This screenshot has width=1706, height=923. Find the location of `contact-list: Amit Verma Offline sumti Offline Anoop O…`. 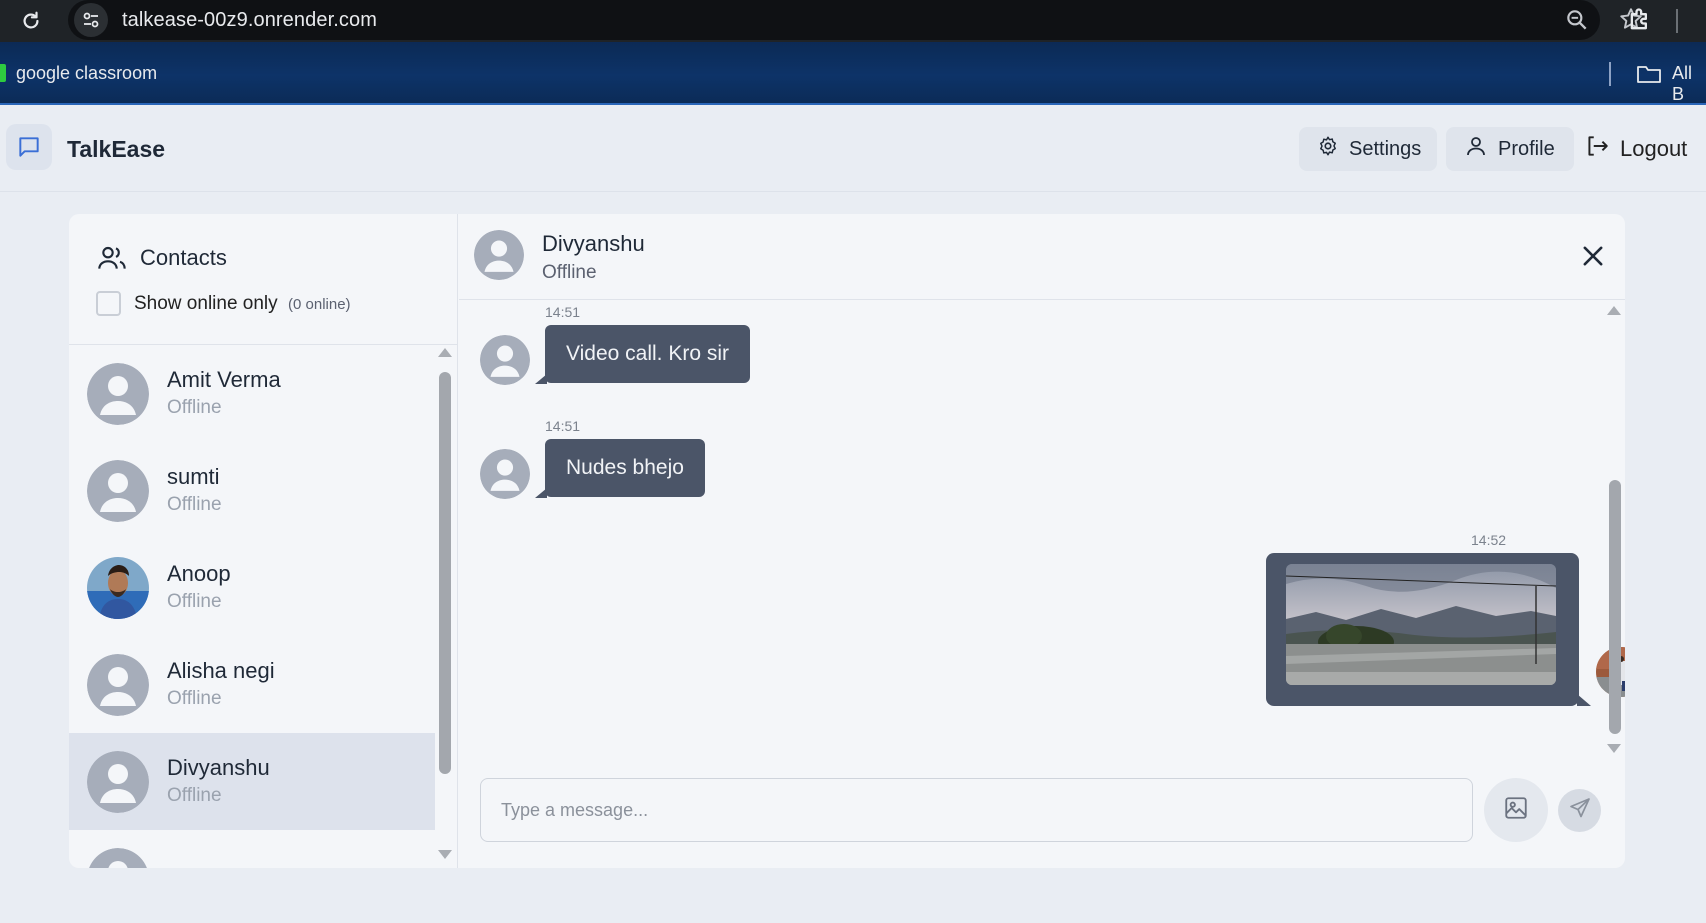

contact-list: Amit Verma Offline sumti Offline Anoop O… is located at coordinates (252, 606).